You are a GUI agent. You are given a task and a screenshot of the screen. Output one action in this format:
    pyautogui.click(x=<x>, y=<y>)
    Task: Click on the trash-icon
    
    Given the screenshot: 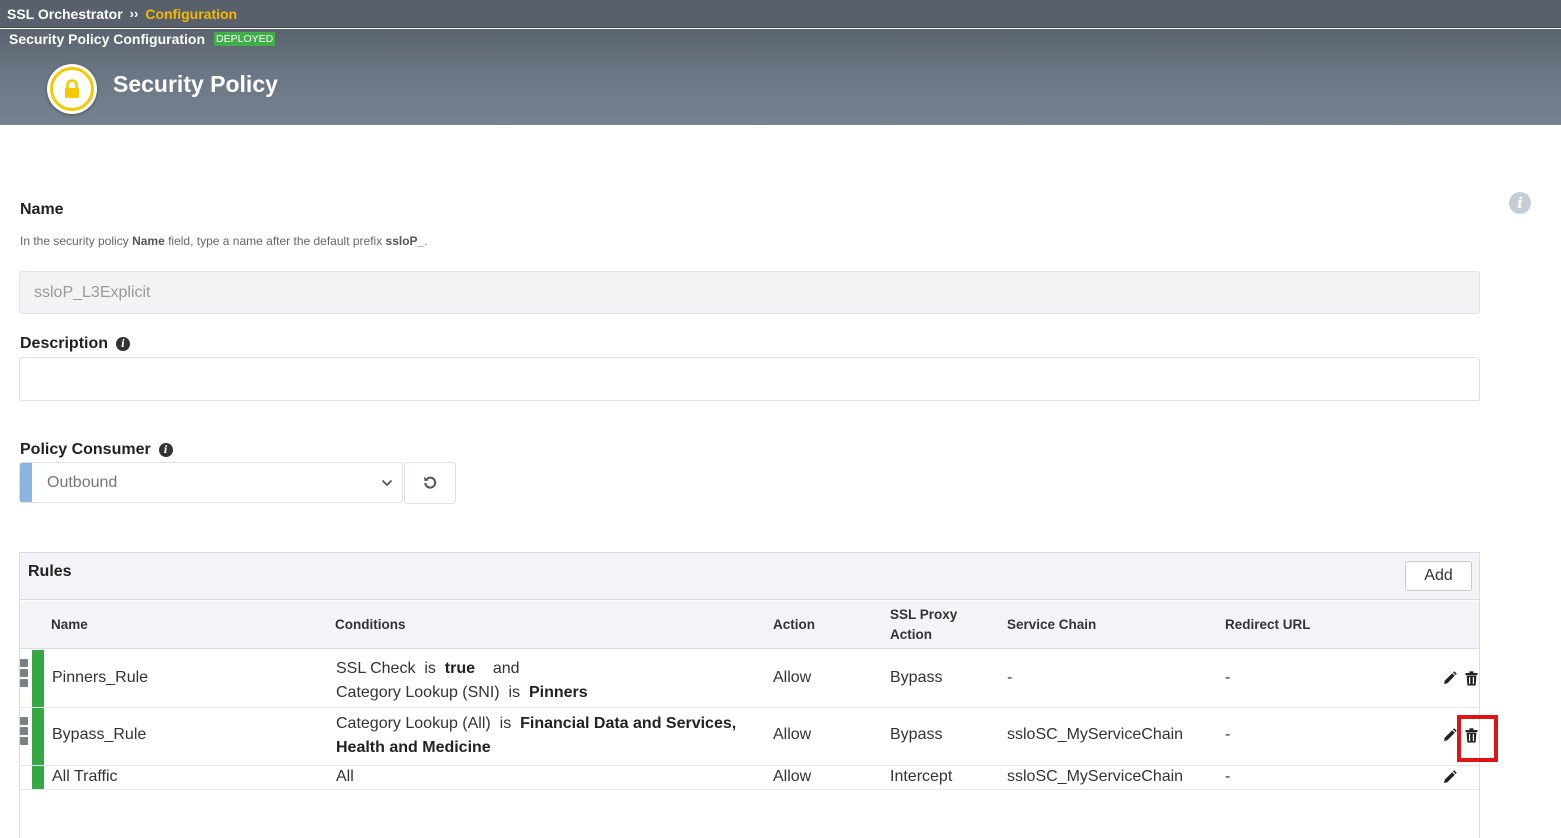 What is the action you would take?
    pyautogui.click(x=1471, y=678)
    